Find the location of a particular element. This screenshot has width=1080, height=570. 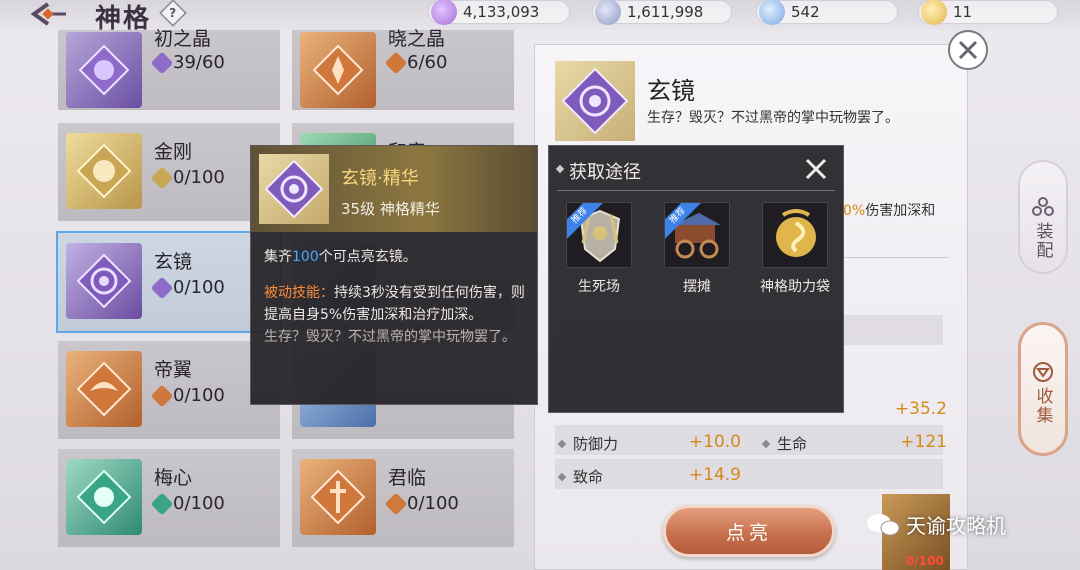

skill-line: 被动技能：持续3秒没有受到任何伤害，则提高自身5%伤害加深和治疗加深。 is located at coordinates (395, 304).